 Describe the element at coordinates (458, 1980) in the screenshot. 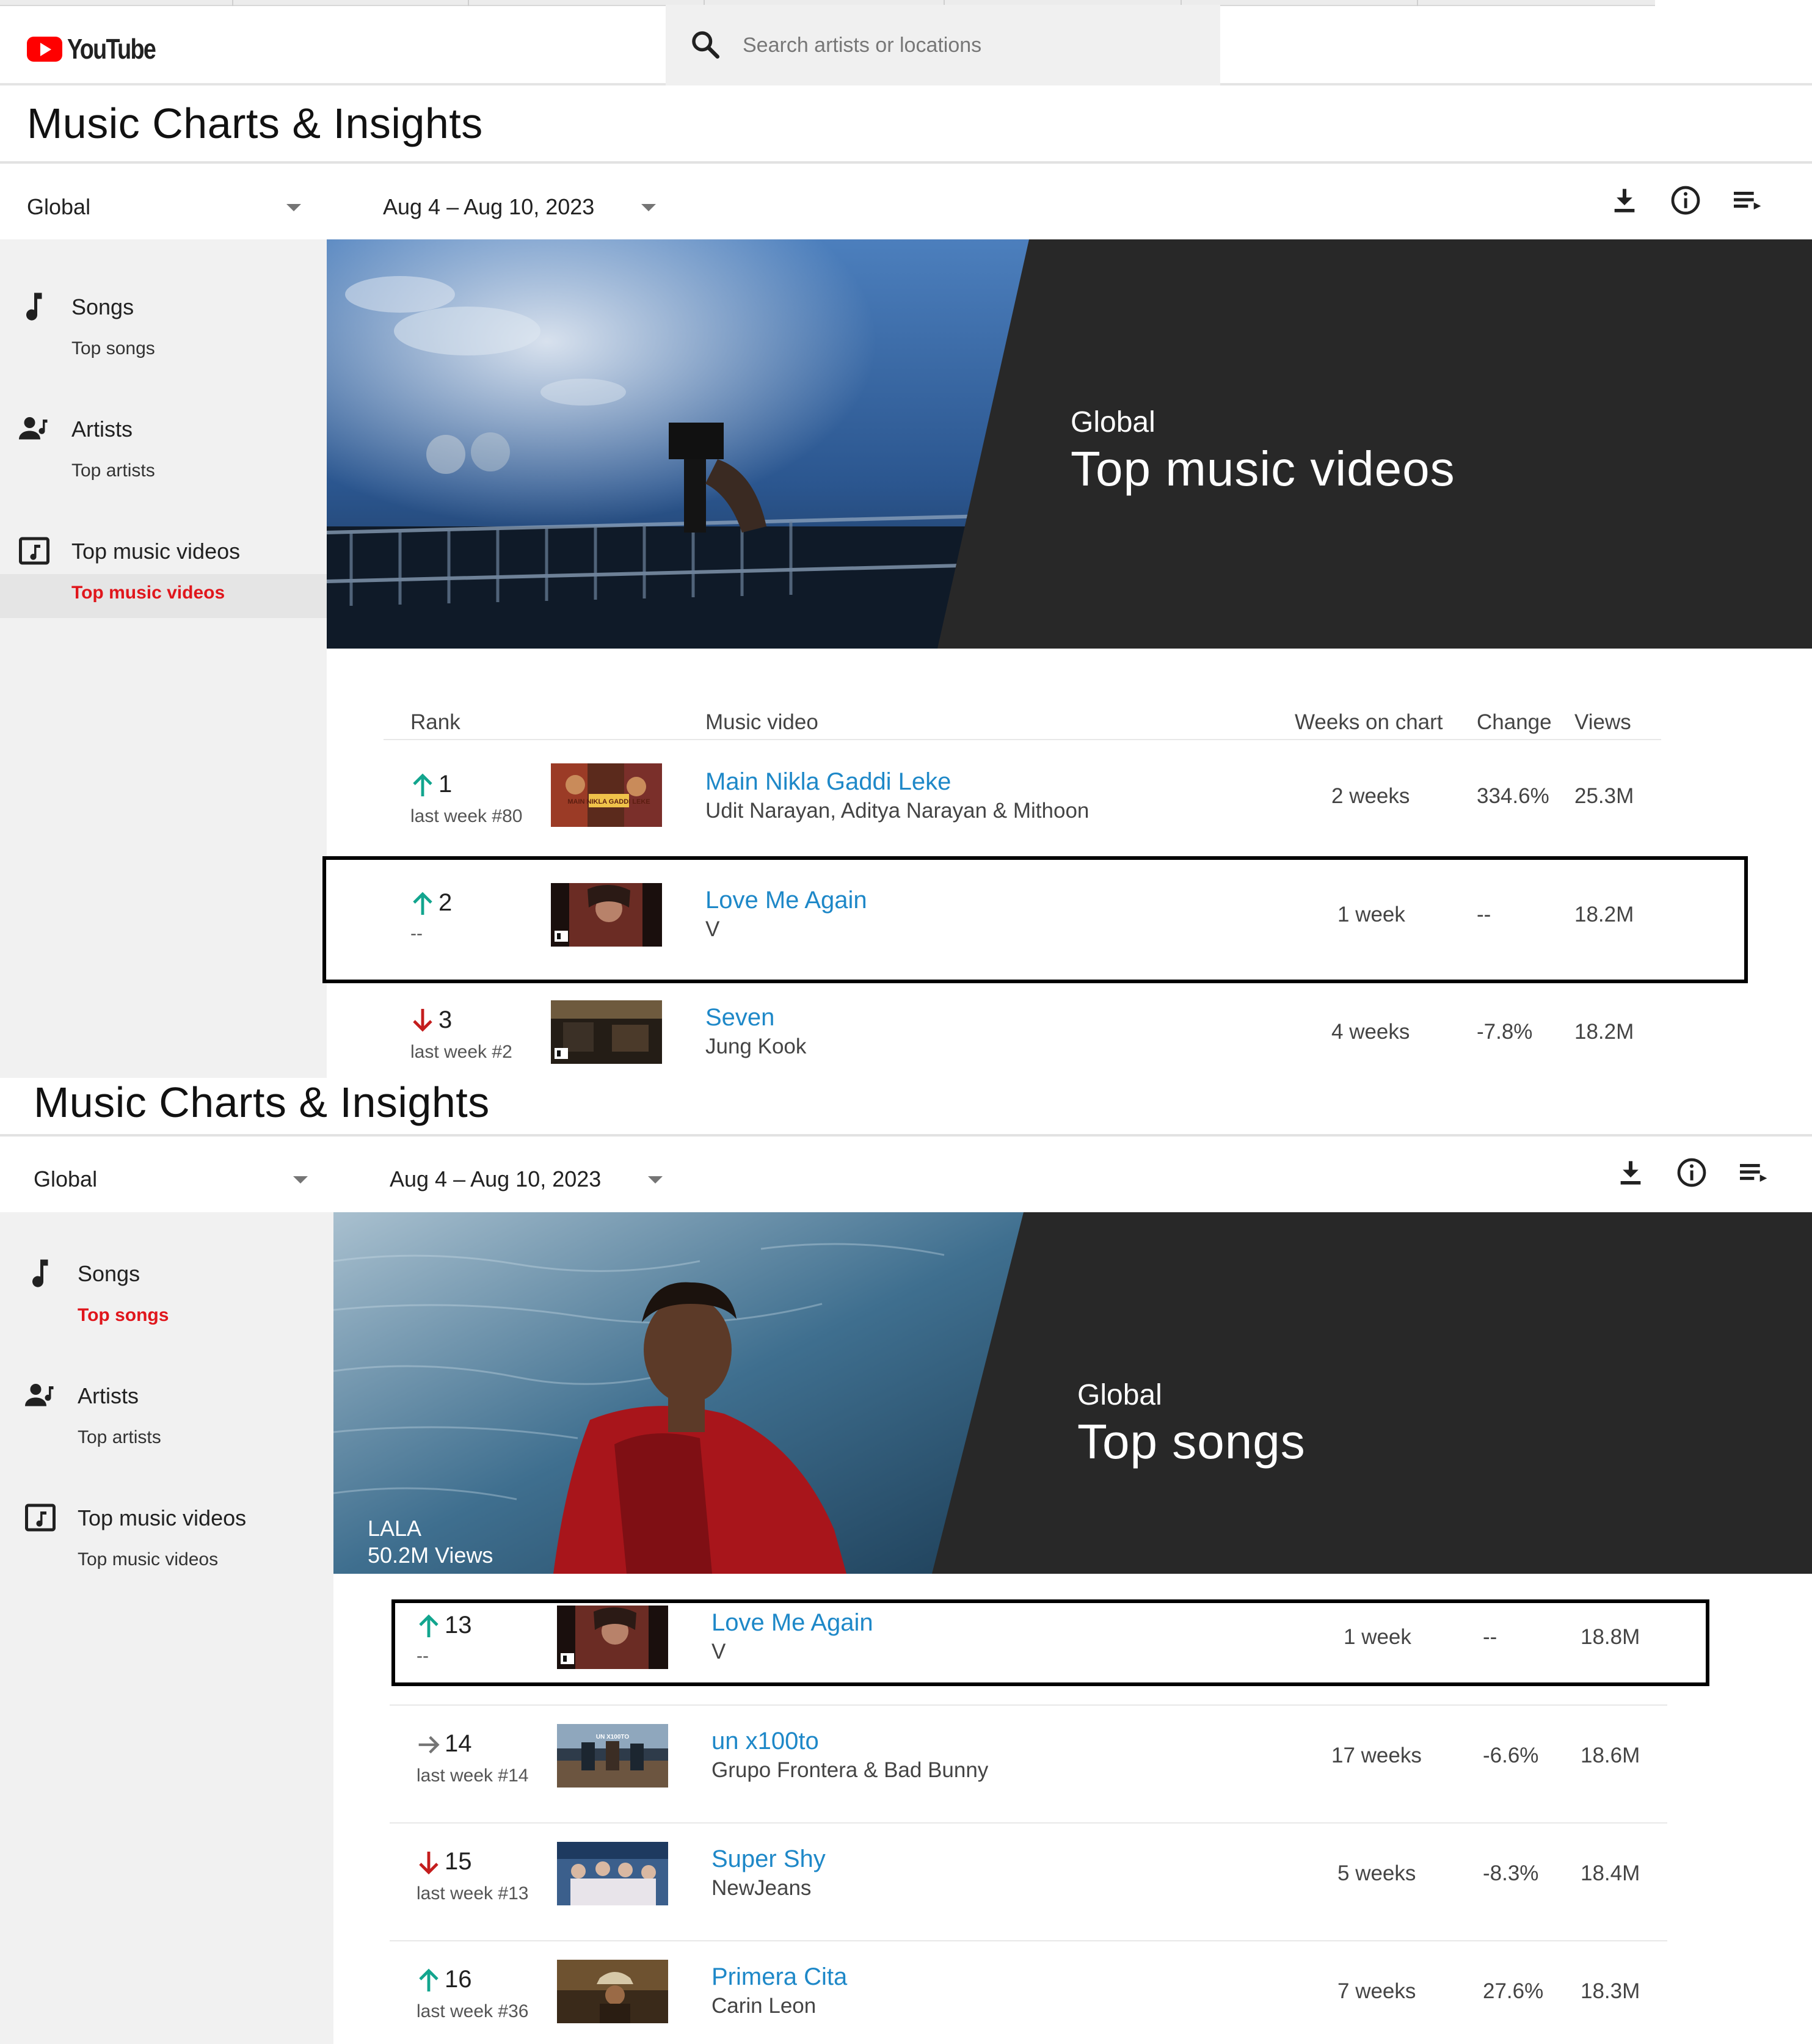

I see `rank-number: 16` at that location.